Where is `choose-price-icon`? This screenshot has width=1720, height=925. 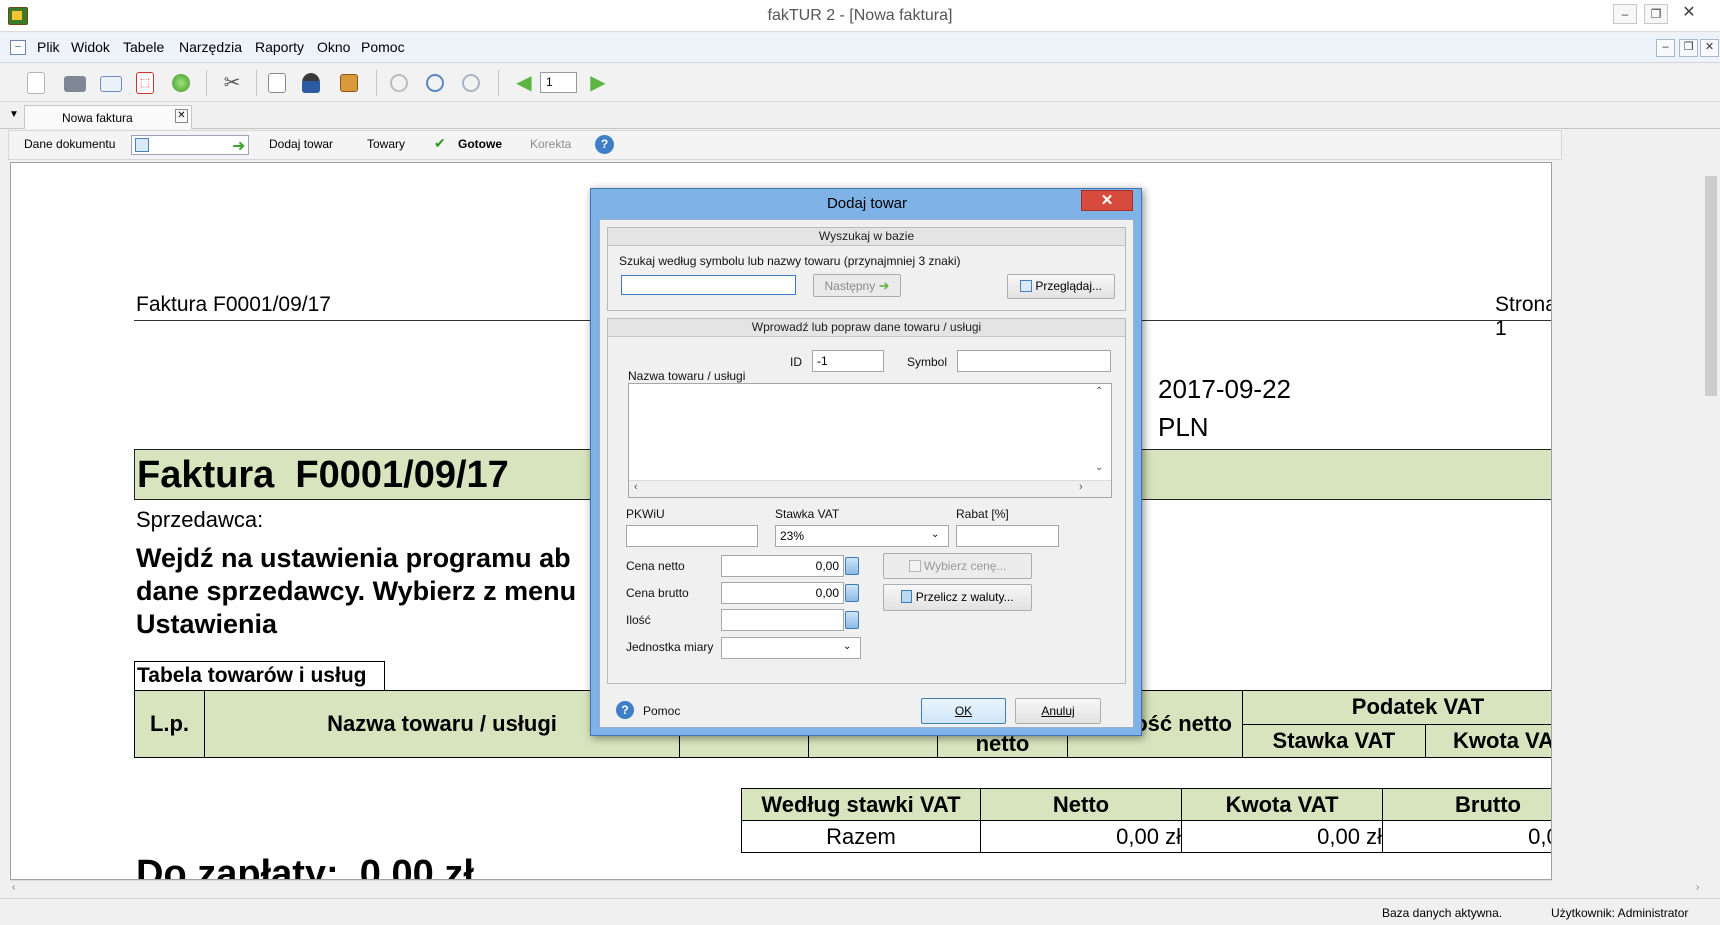 choose-price-icon is located at coordinates (914, 566).